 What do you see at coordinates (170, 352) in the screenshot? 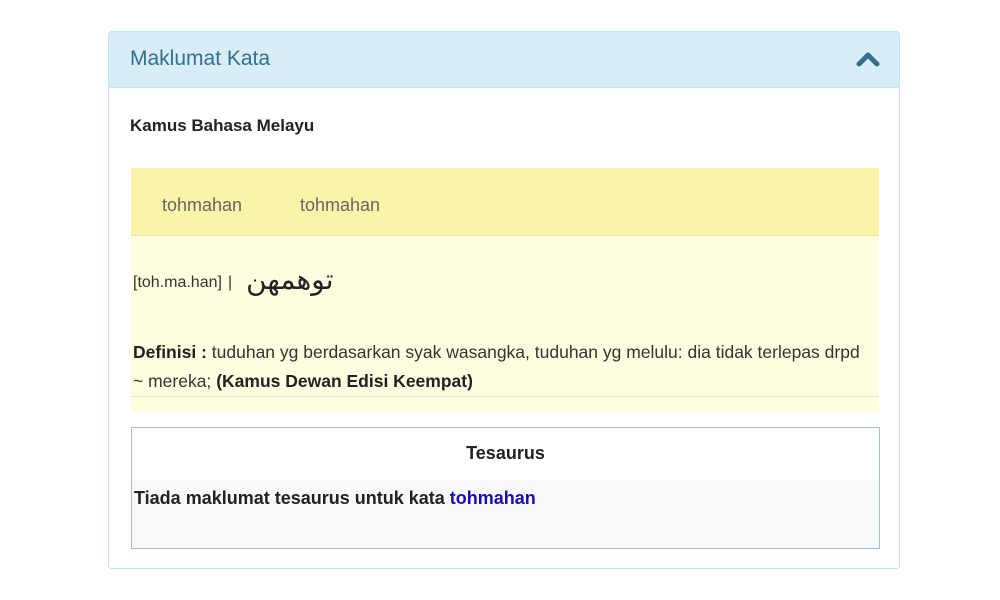
I see `definition-label: Definisi :` at bounding box center [170, 352].